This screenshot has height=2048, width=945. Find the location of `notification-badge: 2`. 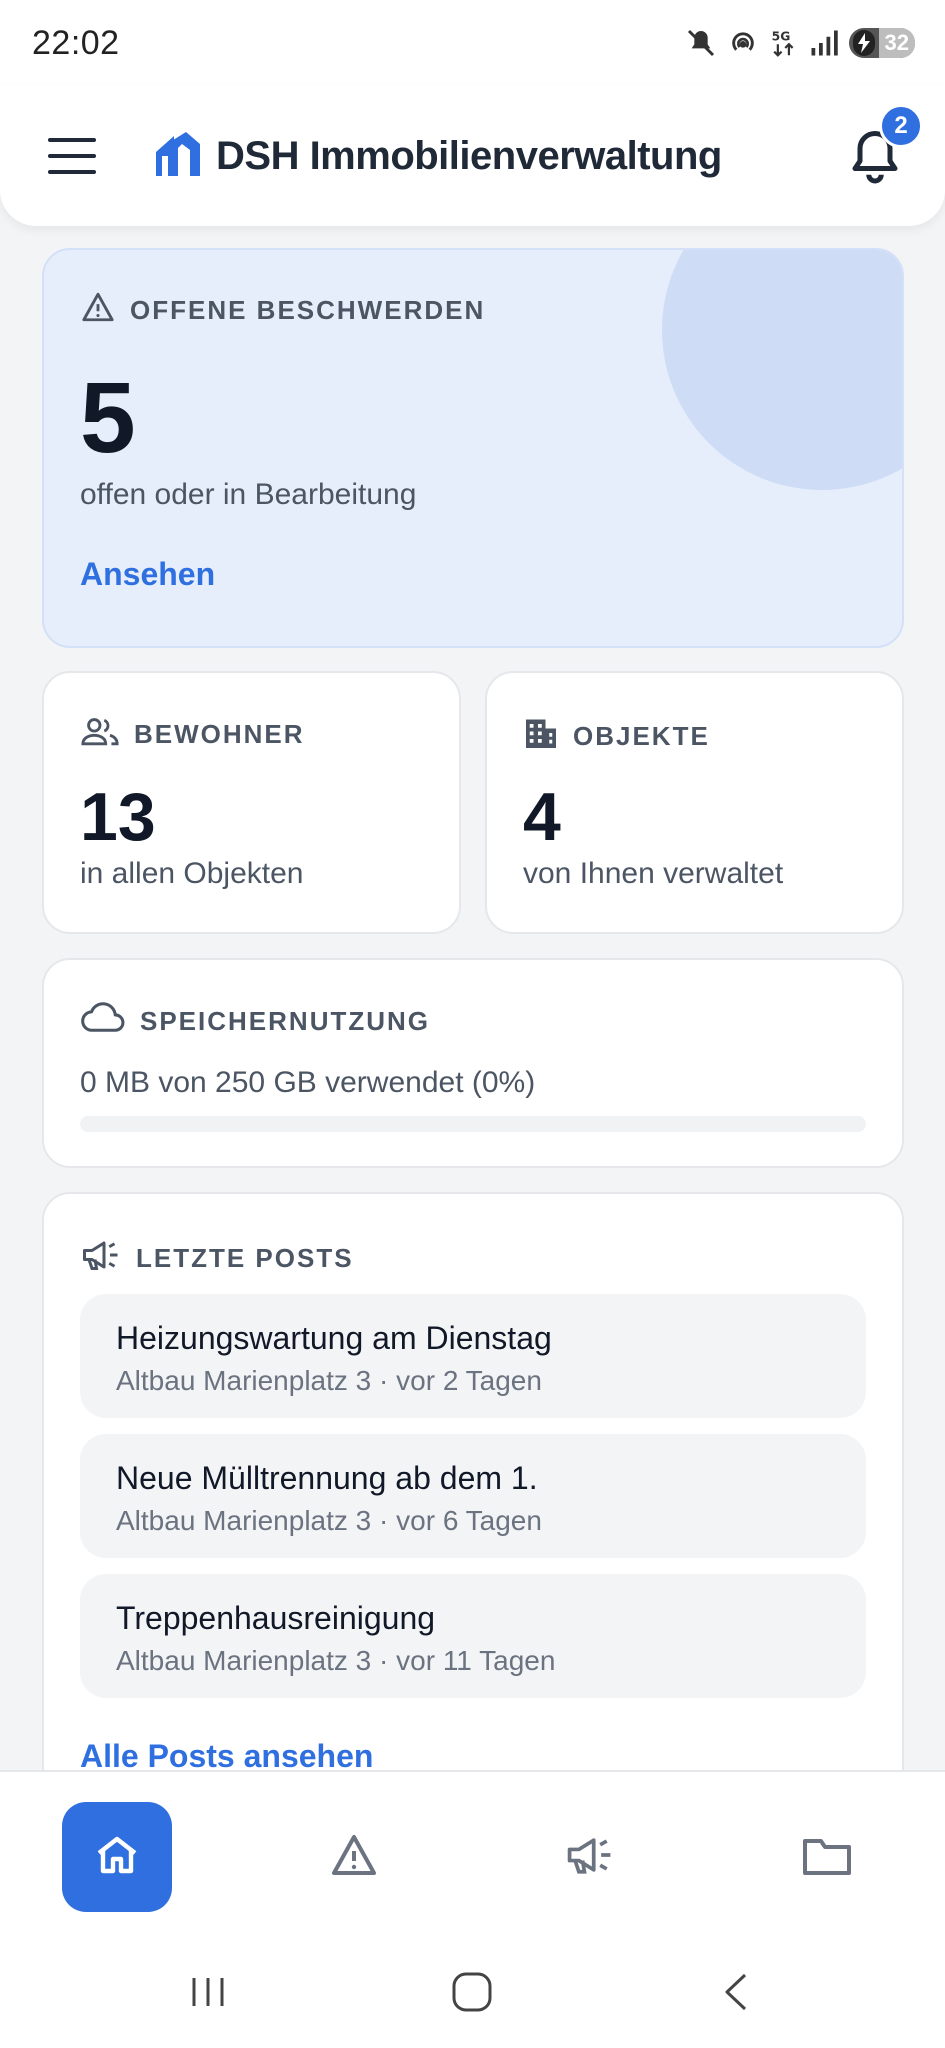

notification-badge: 2 is located at coordinates (901, 126).